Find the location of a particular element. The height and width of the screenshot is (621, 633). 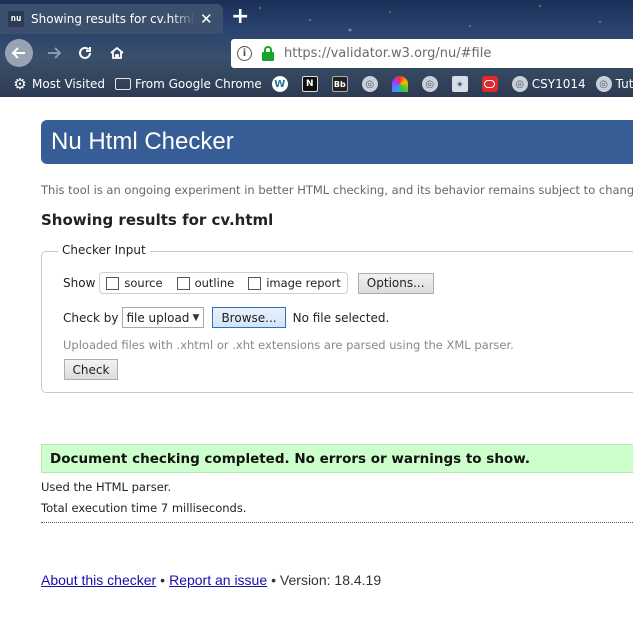

info-icon: i is located at coordinates (244, 53).